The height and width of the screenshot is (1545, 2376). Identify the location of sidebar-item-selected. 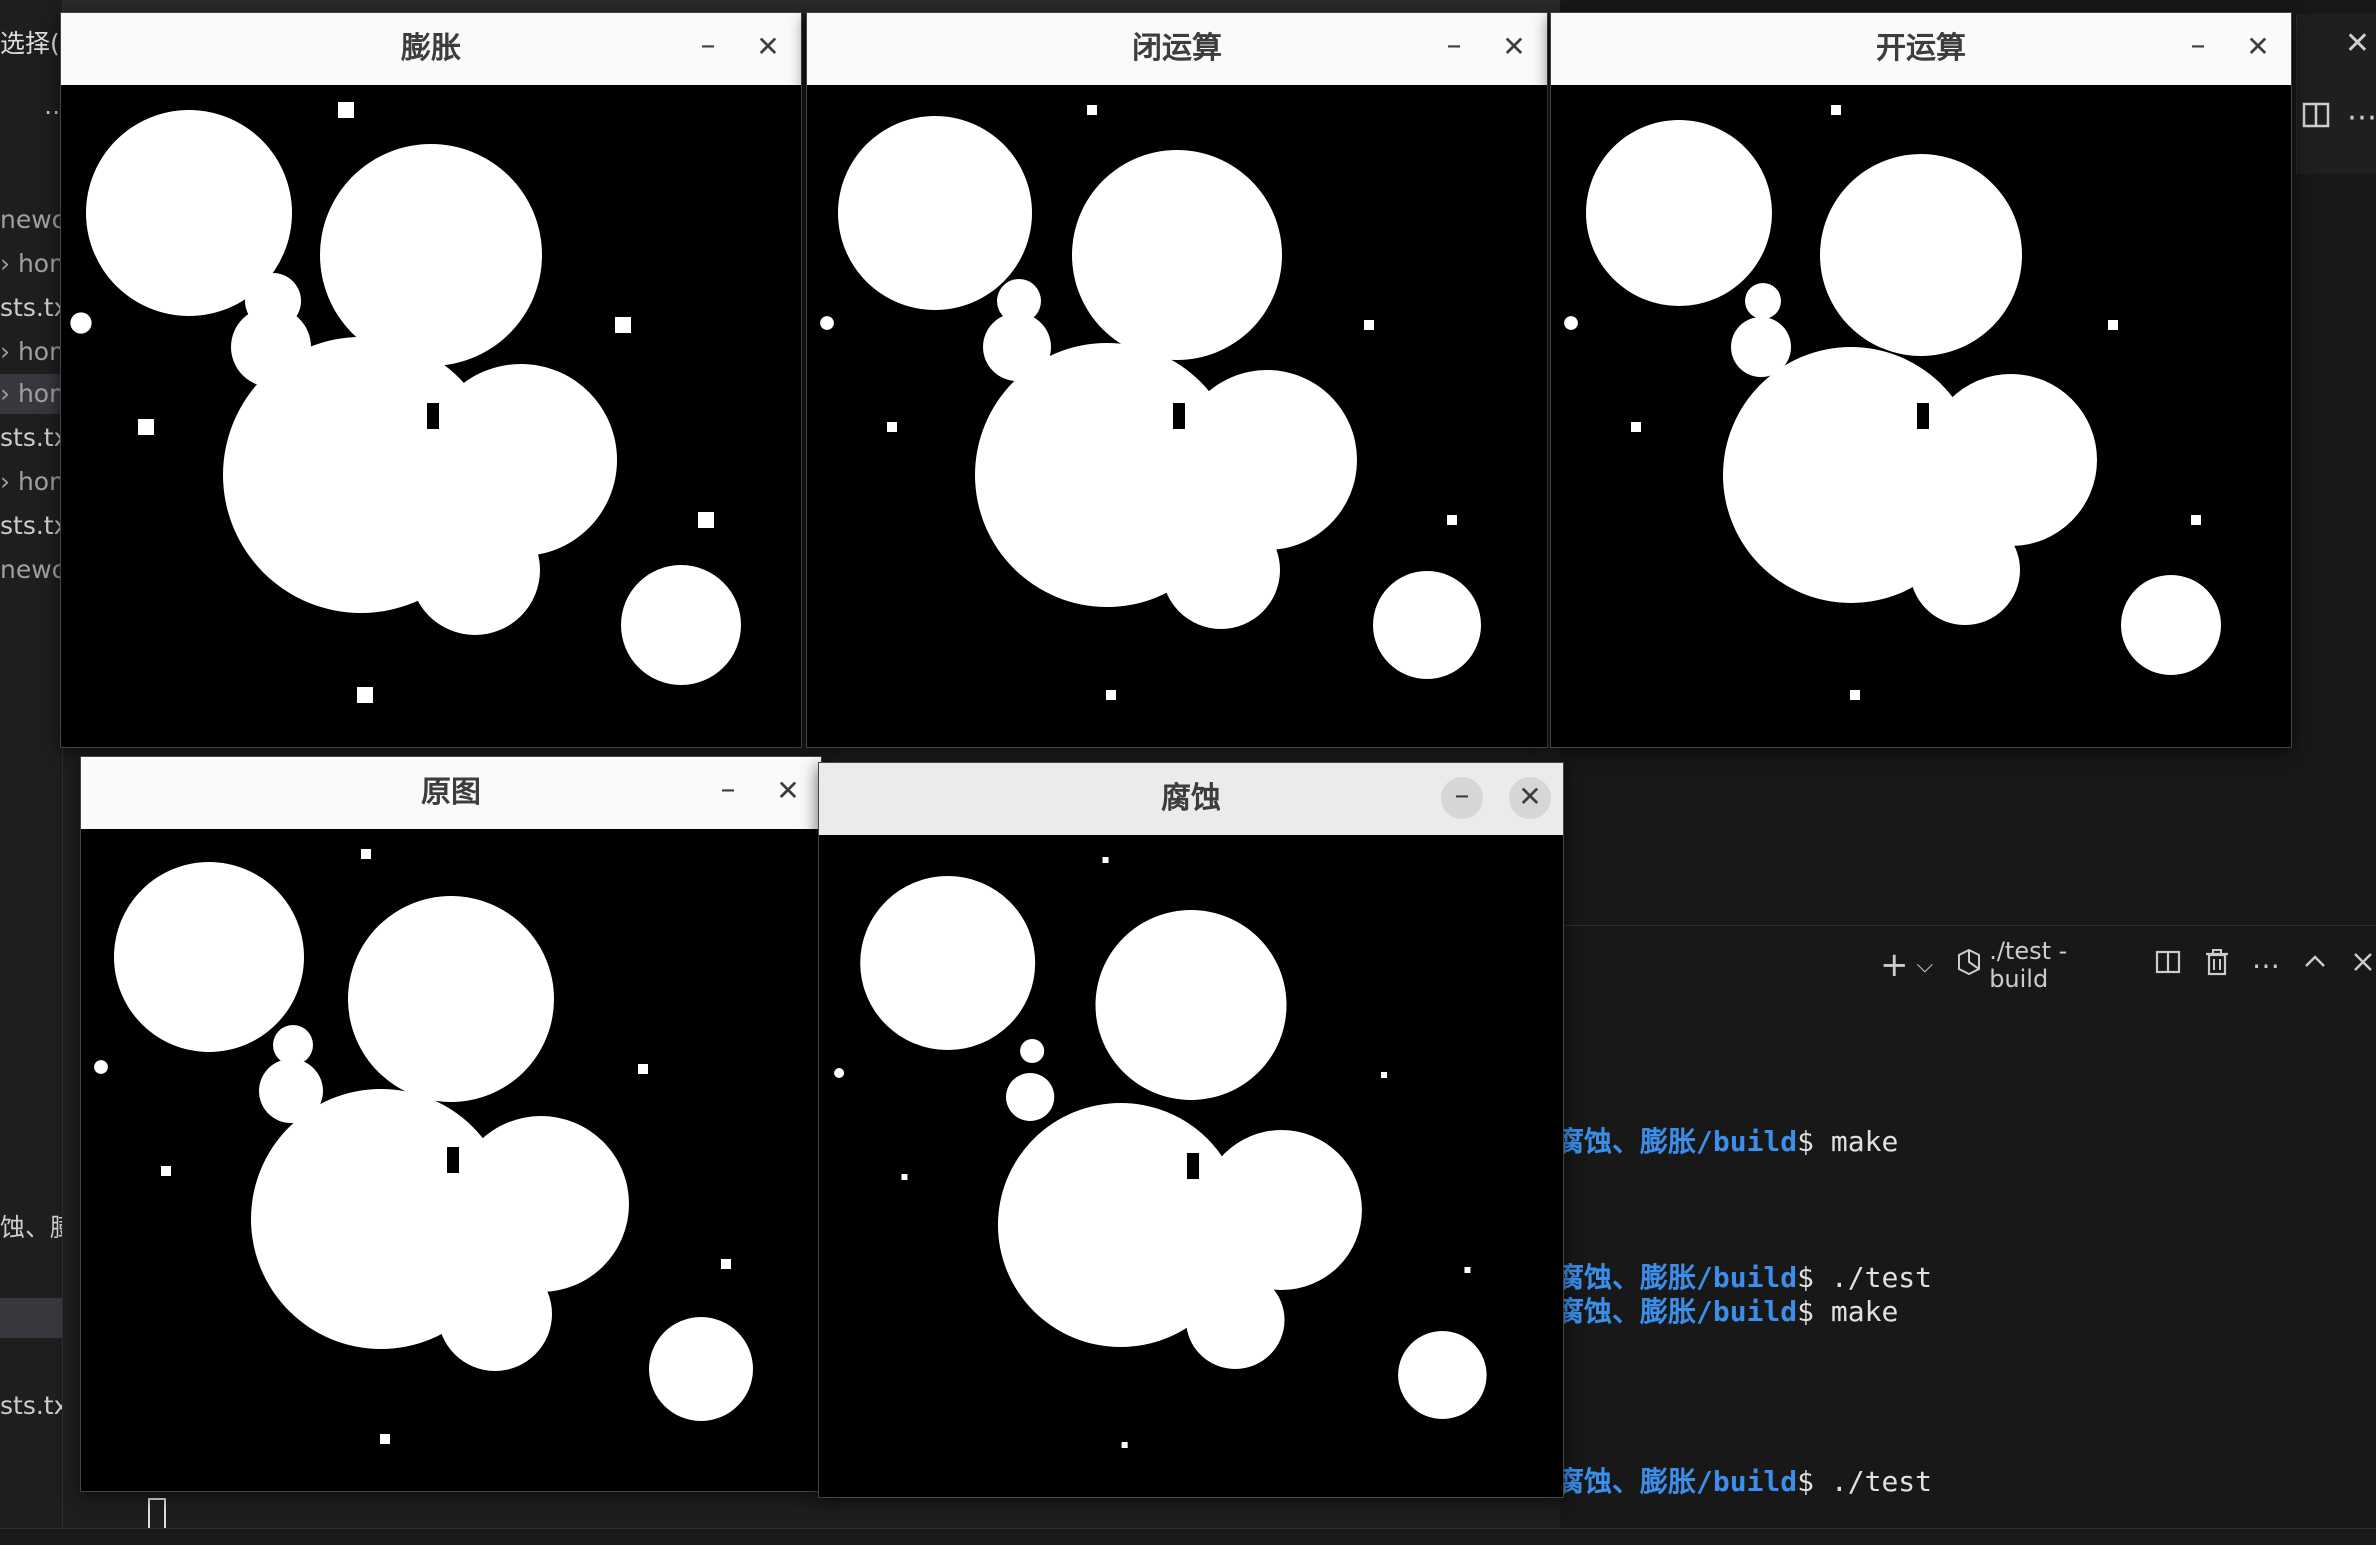
(31, 1318).